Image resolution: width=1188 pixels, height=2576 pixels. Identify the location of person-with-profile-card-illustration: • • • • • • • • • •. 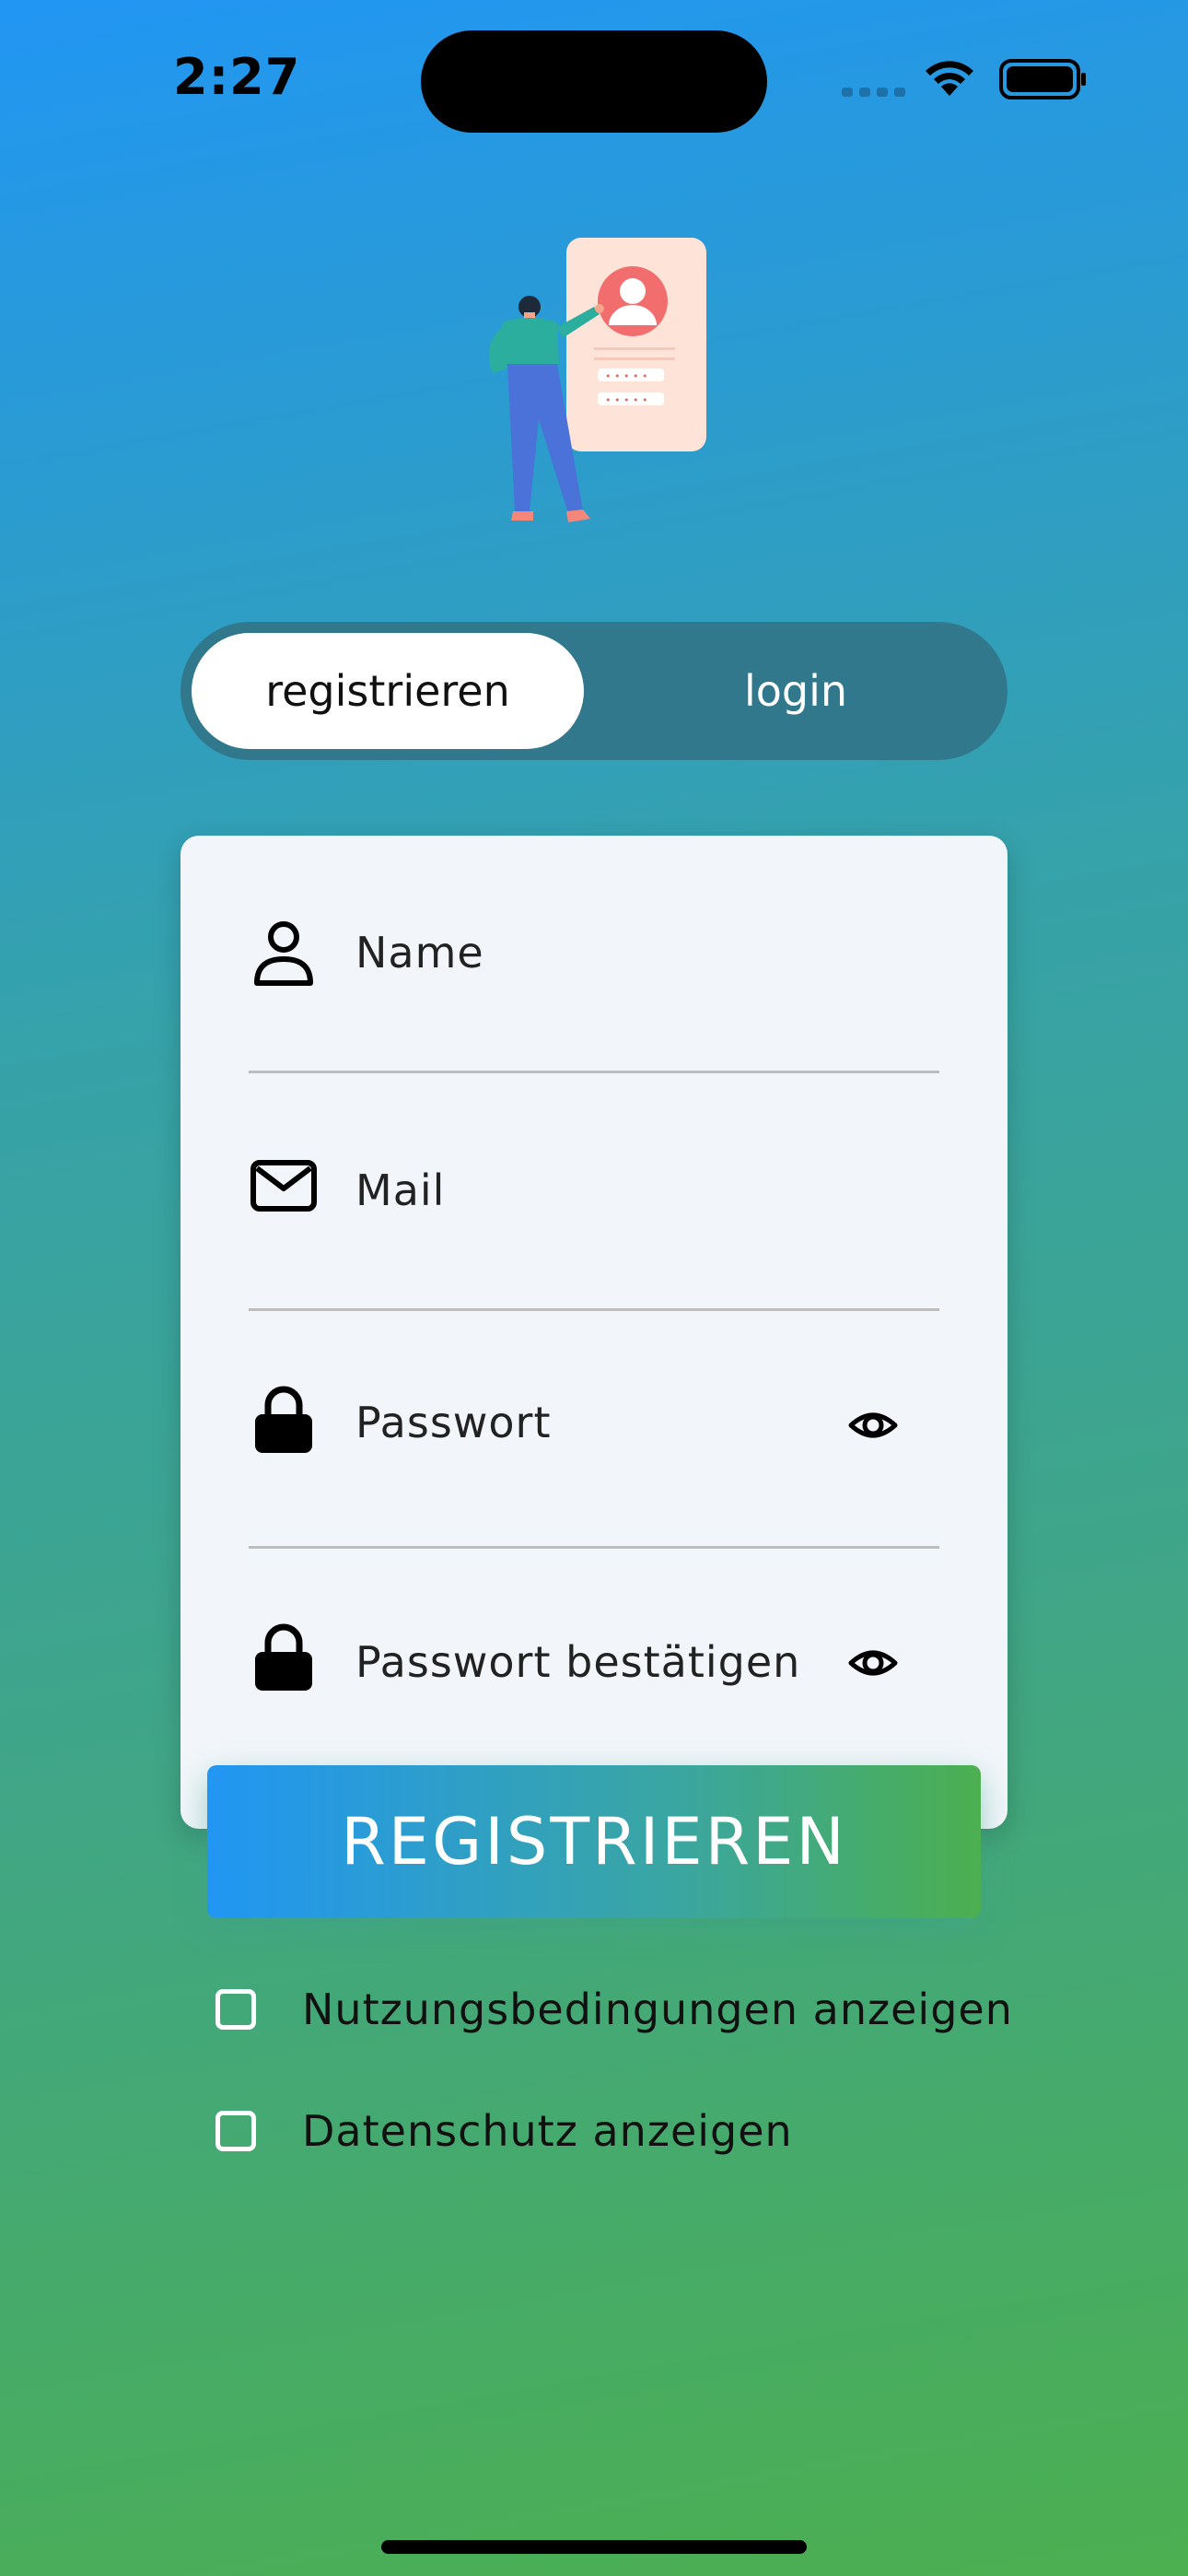
(597, 380).